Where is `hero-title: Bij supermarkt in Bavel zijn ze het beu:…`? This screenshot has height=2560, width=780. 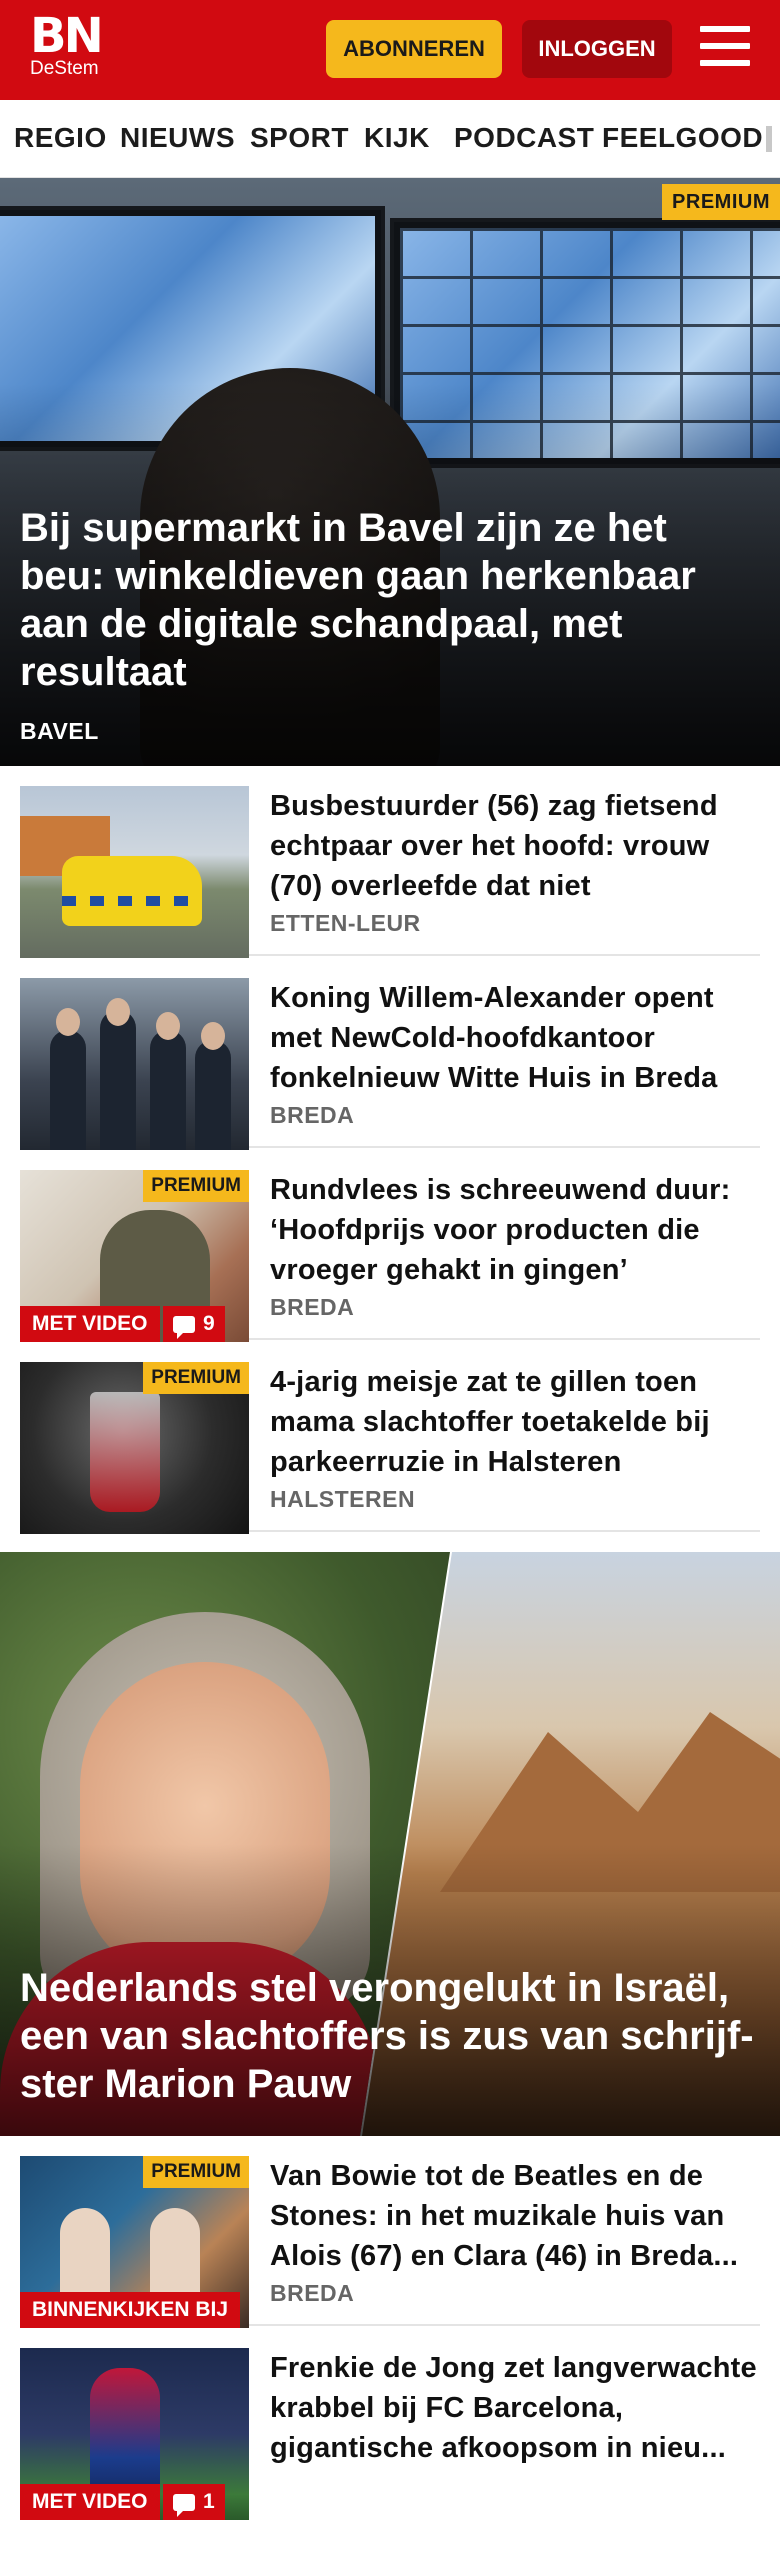
hero-title: Bij supermarkt in Bavel zijn ze het beu:… is located at coordinates (380, 600).